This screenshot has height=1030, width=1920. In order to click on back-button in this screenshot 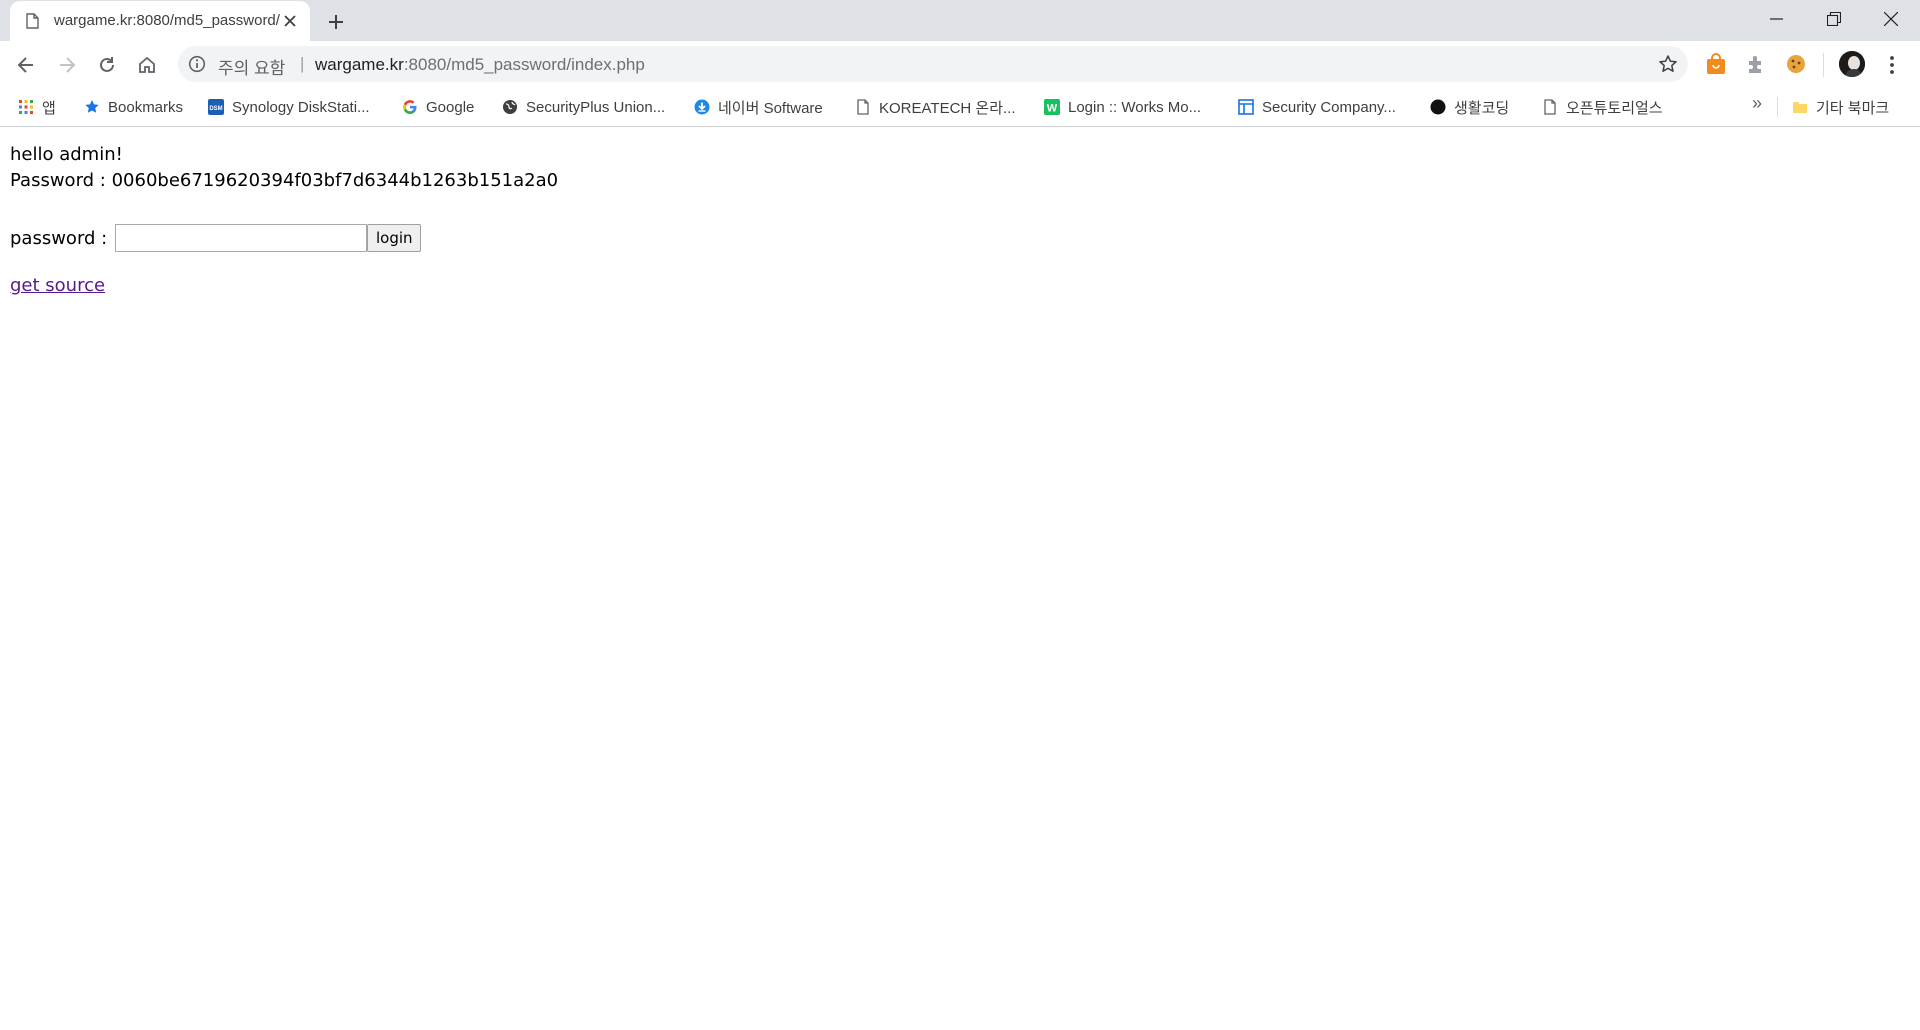, I will do `click(26, 65)`.